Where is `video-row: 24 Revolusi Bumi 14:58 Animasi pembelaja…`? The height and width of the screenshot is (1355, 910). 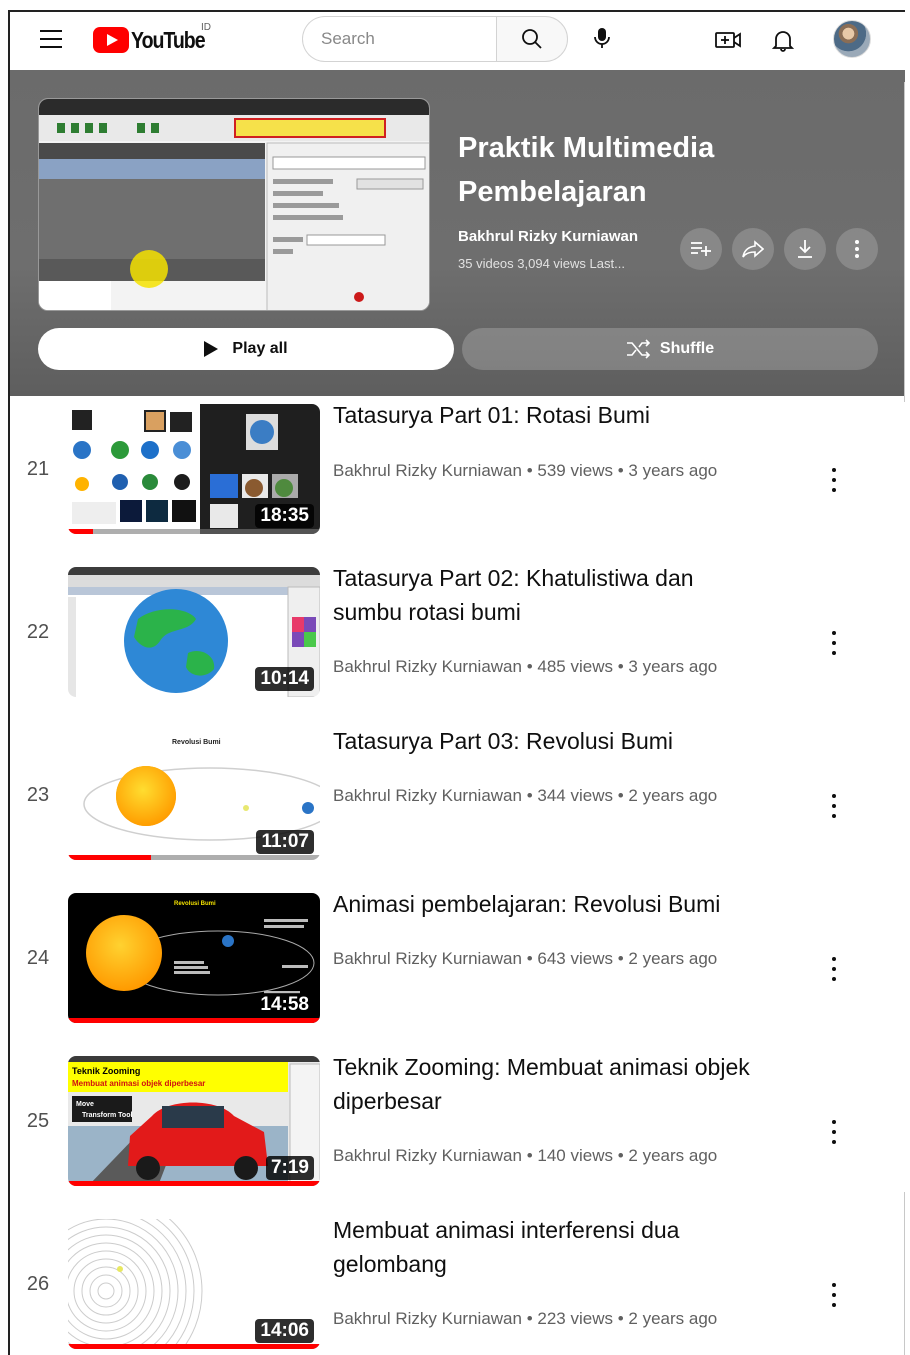
video-row: 24 Revolusi Bumi 14:58 Animasi pembelaja… is located at coordinates (457, 966).